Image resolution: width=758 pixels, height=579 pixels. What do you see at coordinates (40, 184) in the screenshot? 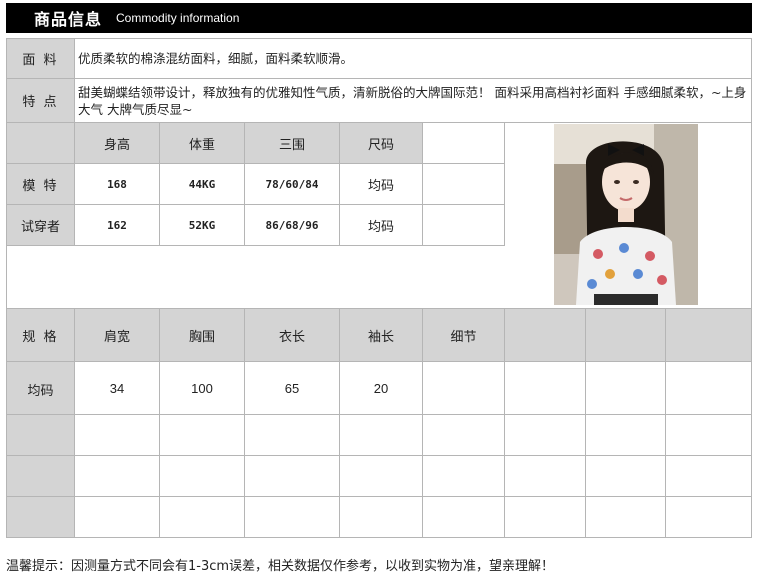
I see `model-row-label: 模 特` at bounding box center [40, 184].